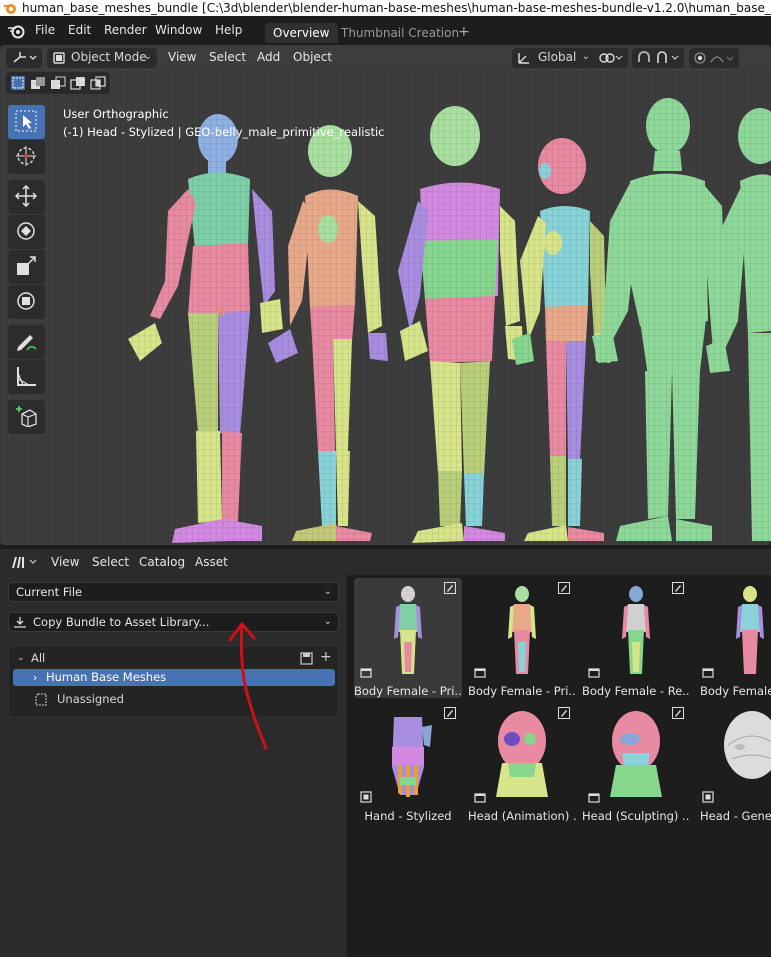 The height and width of the screenshot is (957, 771). I want to click on orientation-axes-icon, so click(523, 58).